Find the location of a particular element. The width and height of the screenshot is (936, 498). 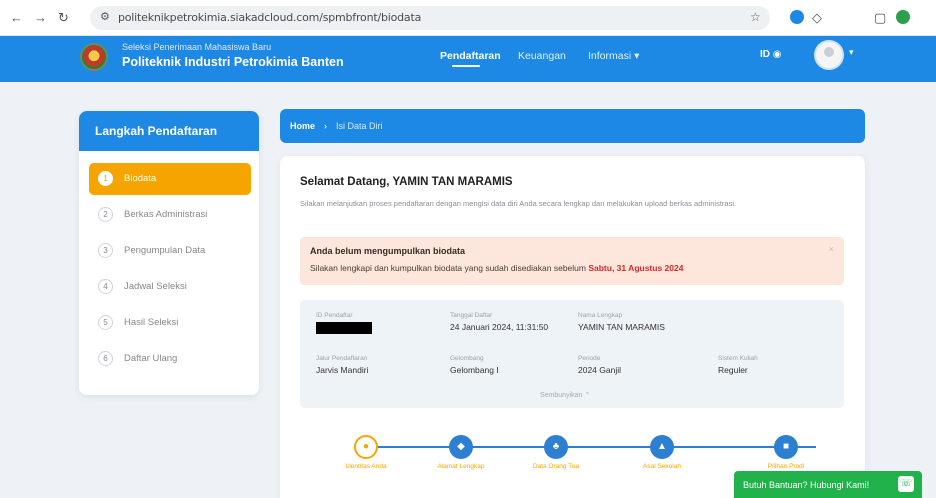

field-jalur-pendaftaran: Jalur Pendaftaran Jarvis Mandiri is located at coordinates (342, 365).